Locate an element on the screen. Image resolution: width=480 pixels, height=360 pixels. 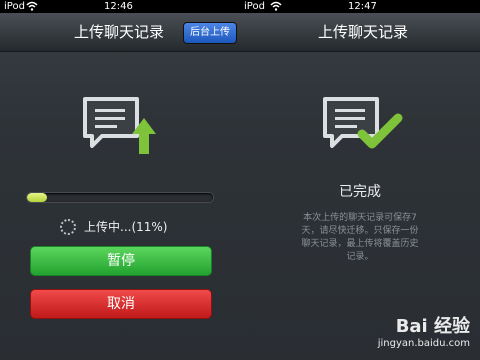
nav-bar: 上传聊天记录 is located at coordinates (360, 32).